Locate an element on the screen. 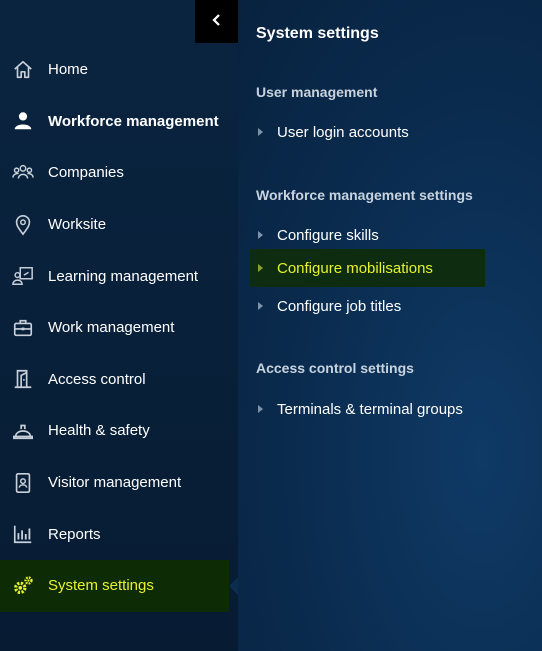  link-terminals: Terminals & terminal groups is located at coordinates (367, 409).